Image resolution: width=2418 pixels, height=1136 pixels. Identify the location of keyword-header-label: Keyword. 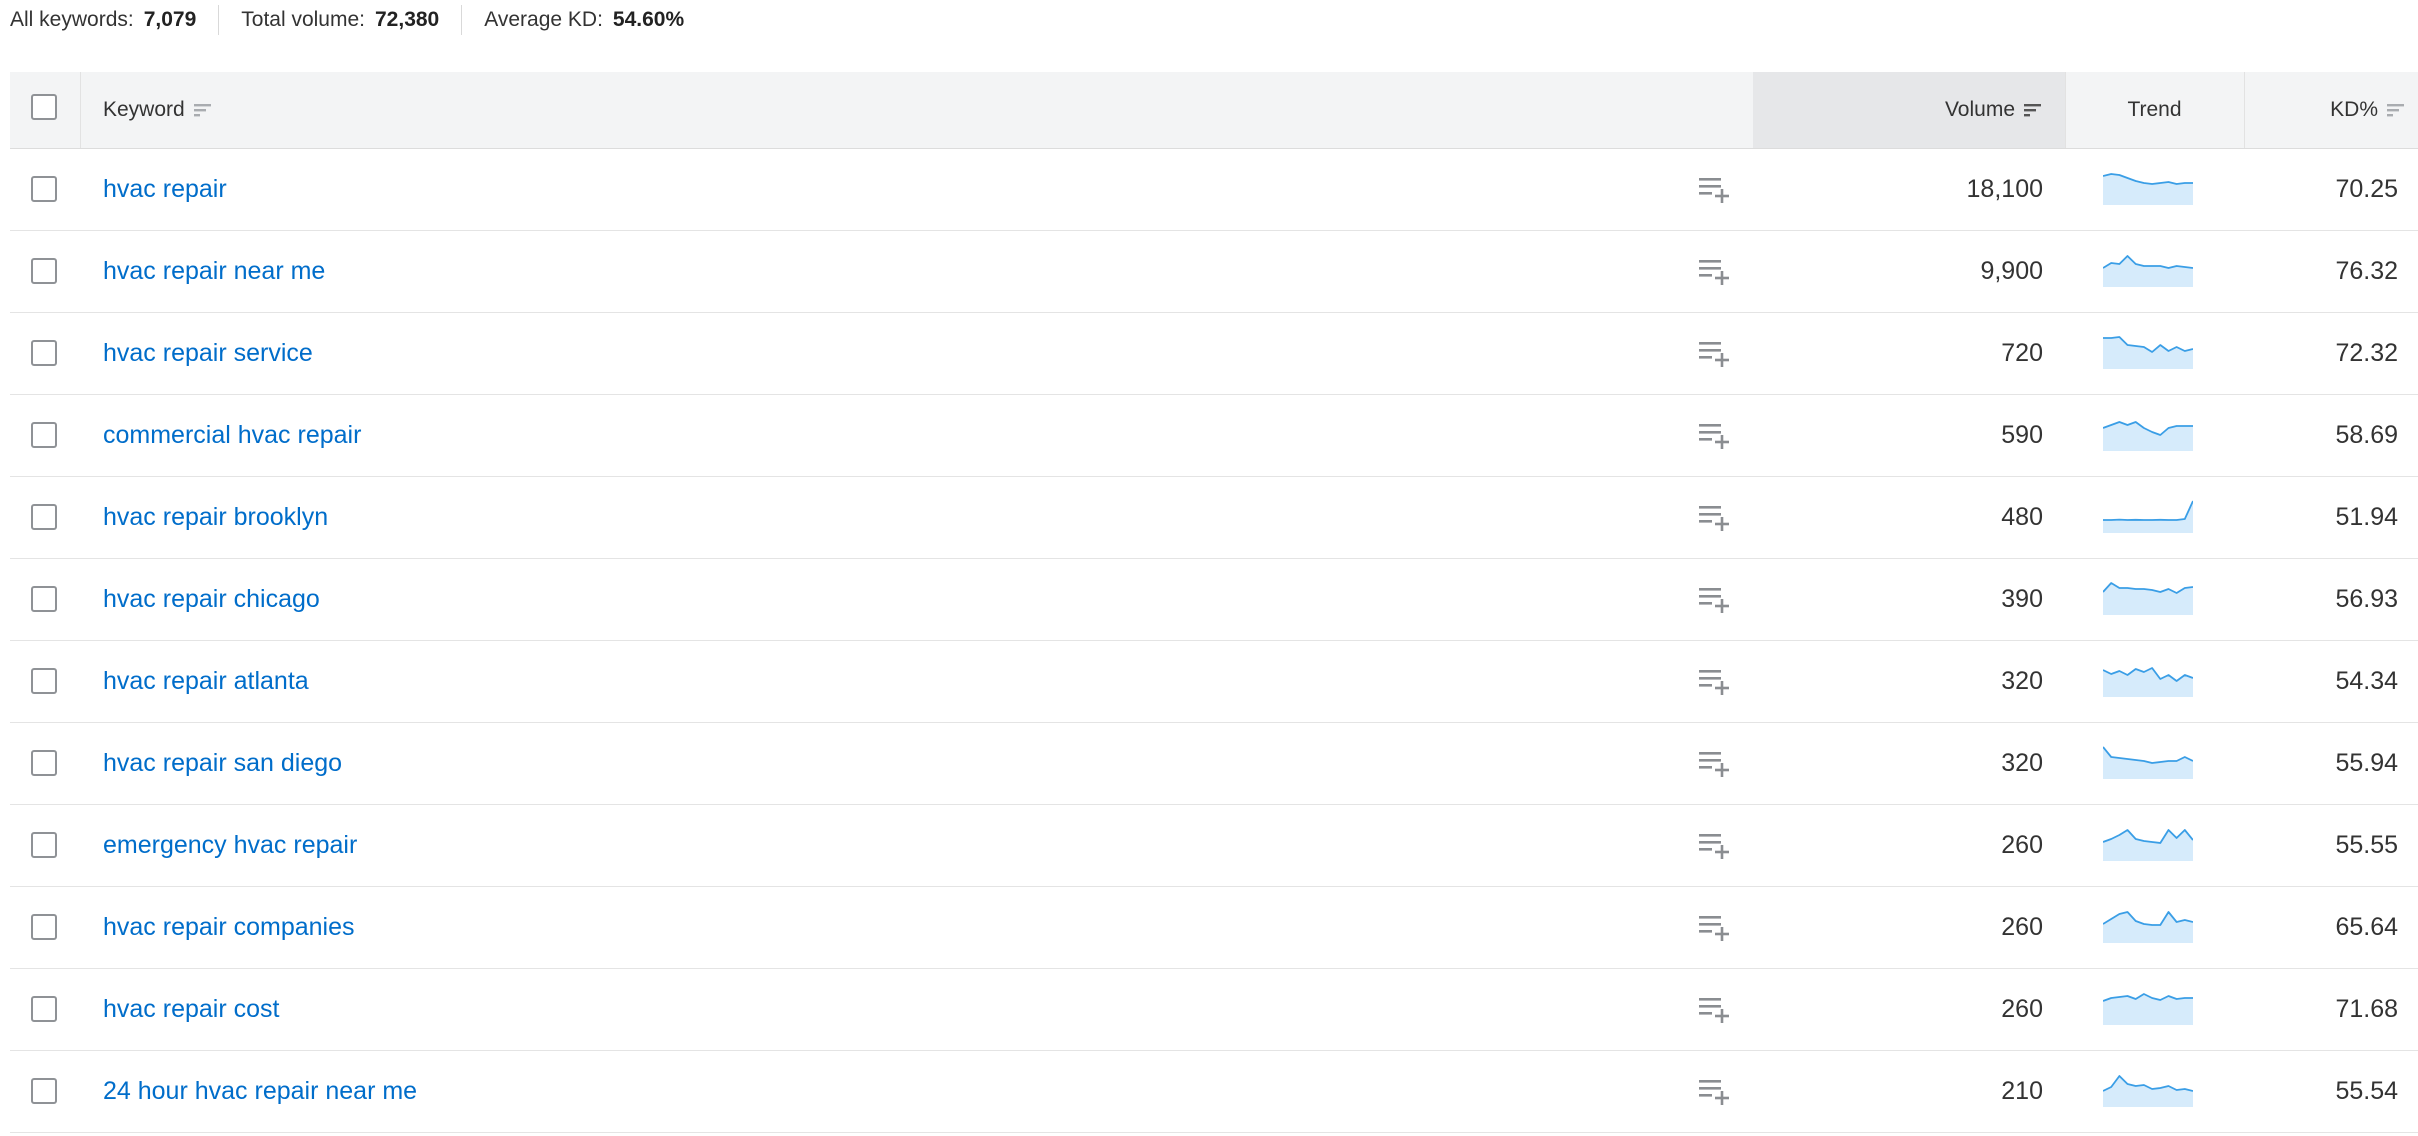
(144, 109).